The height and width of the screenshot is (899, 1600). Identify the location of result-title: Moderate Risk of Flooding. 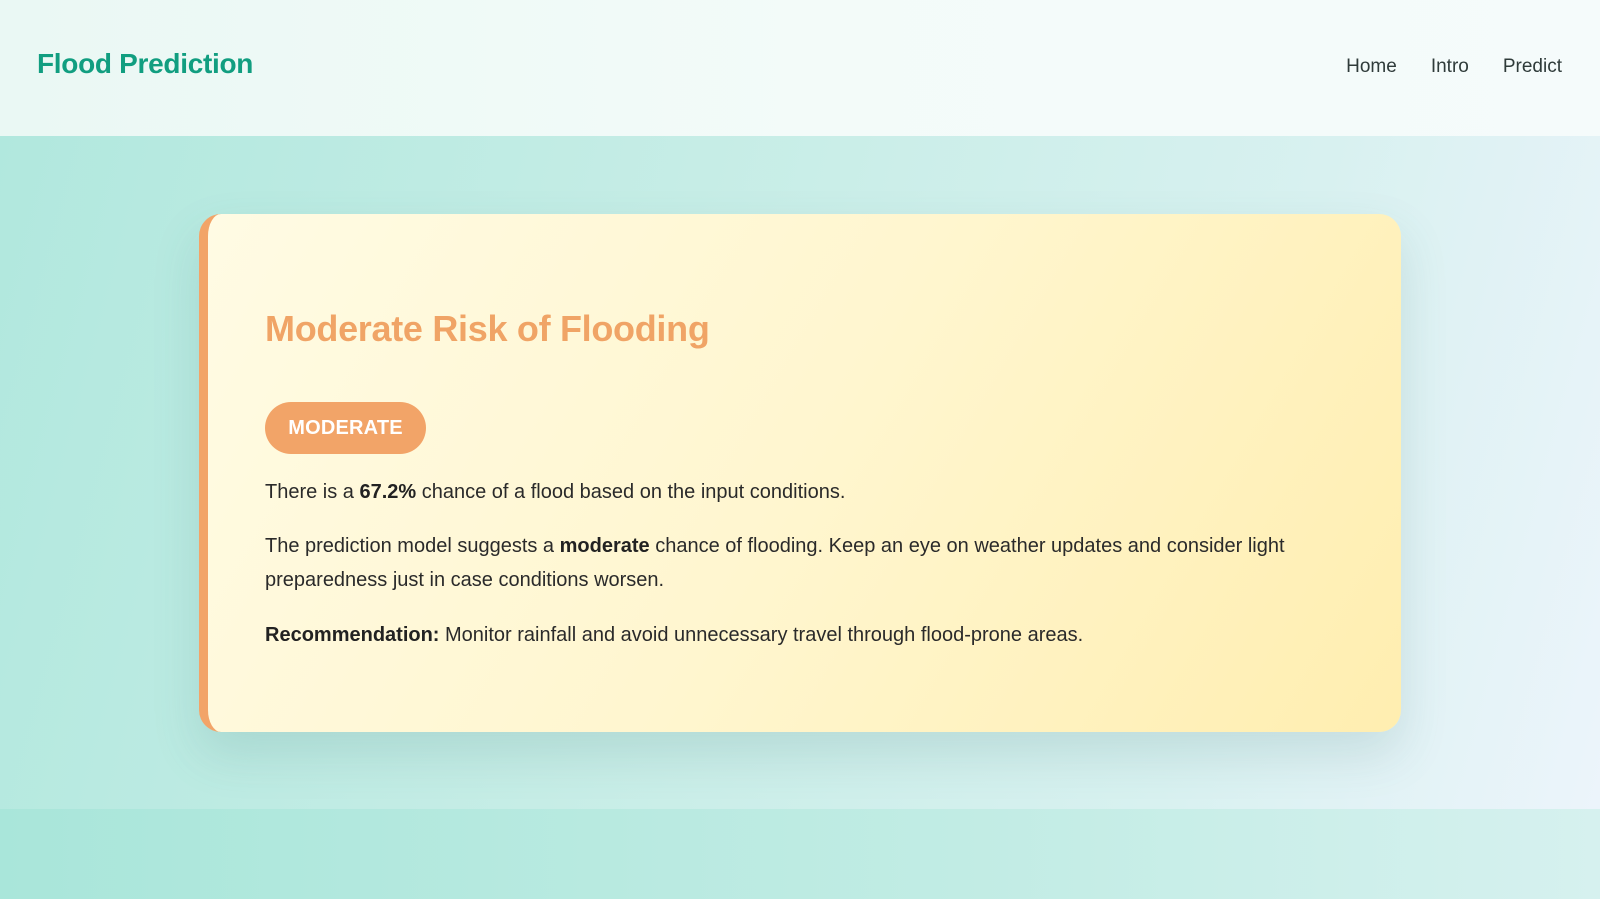
(487, 328).